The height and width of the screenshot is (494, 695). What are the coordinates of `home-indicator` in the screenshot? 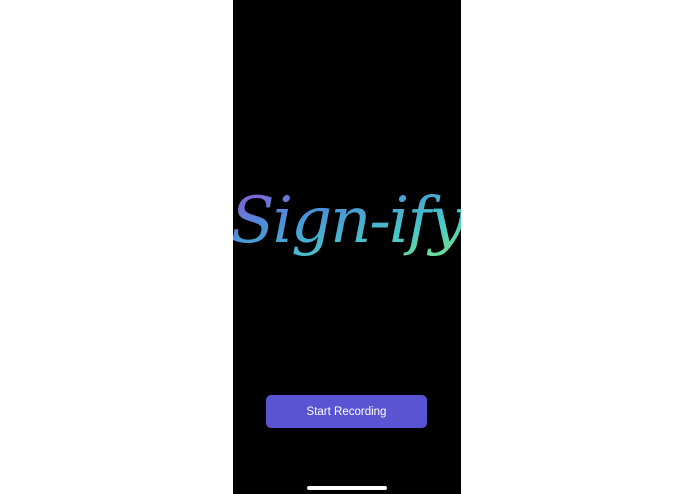 It's located at (347, 488).